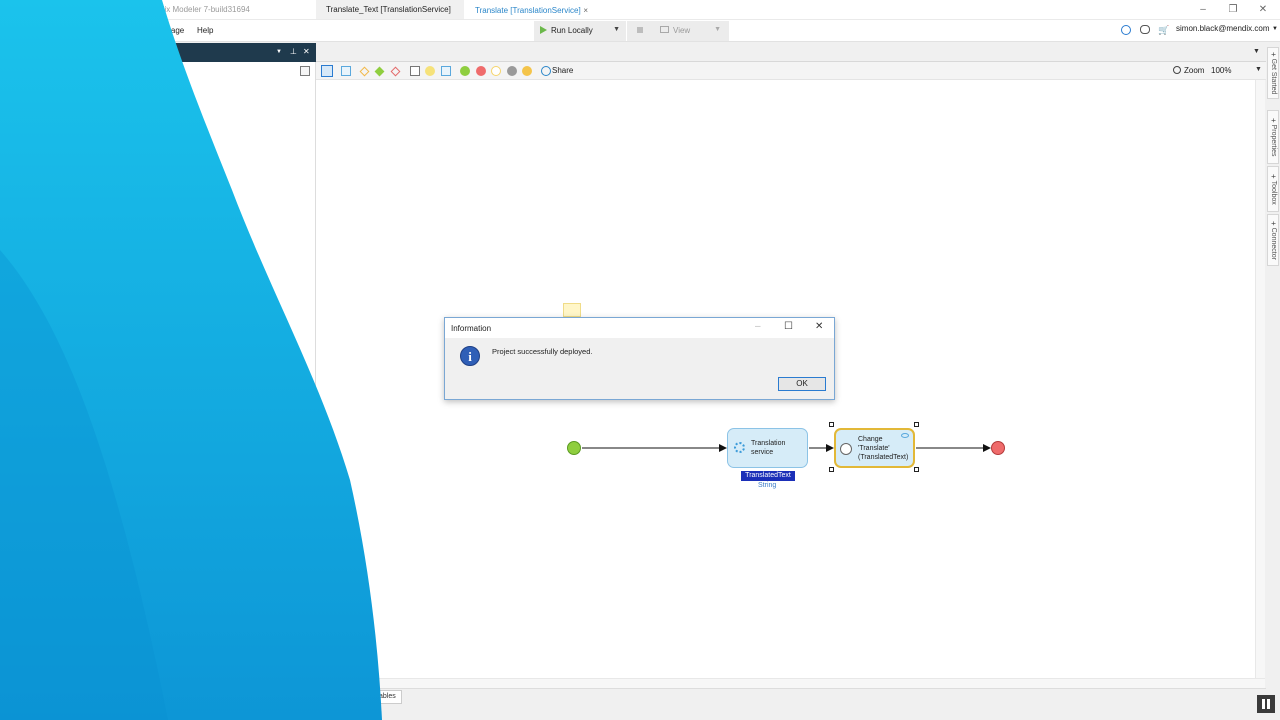  I want to click on horizontal-scrollbar, so click(790, 683).